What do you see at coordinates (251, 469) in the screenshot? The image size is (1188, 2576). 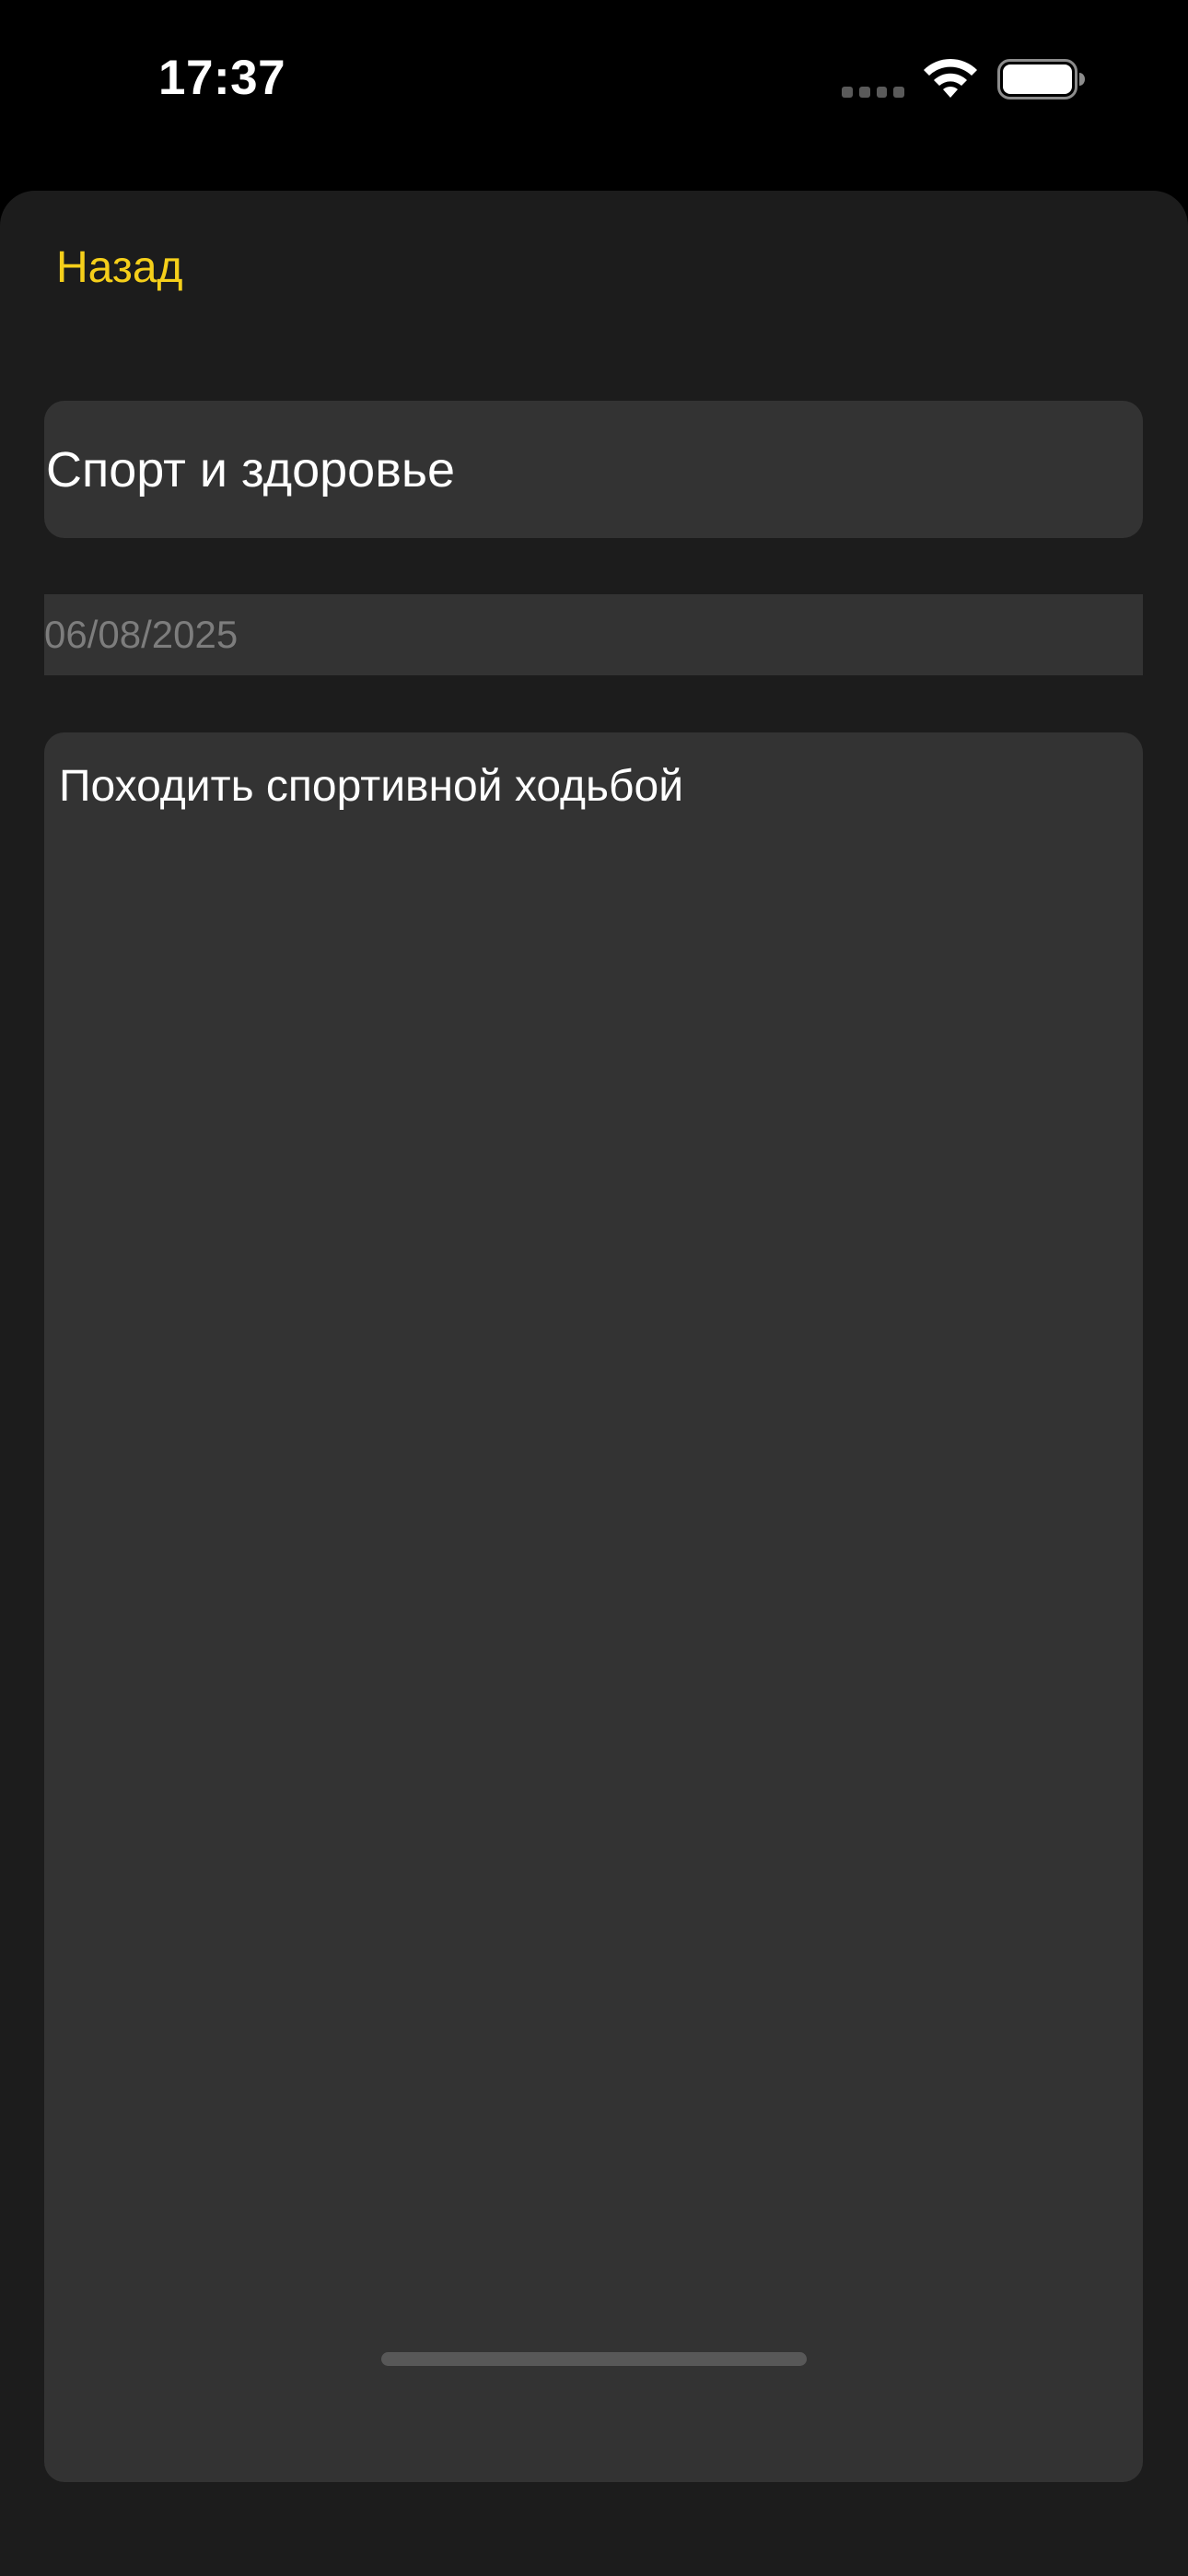 I see `title-field-value: Спорт и здоровье` at bounding box center [251, 469].